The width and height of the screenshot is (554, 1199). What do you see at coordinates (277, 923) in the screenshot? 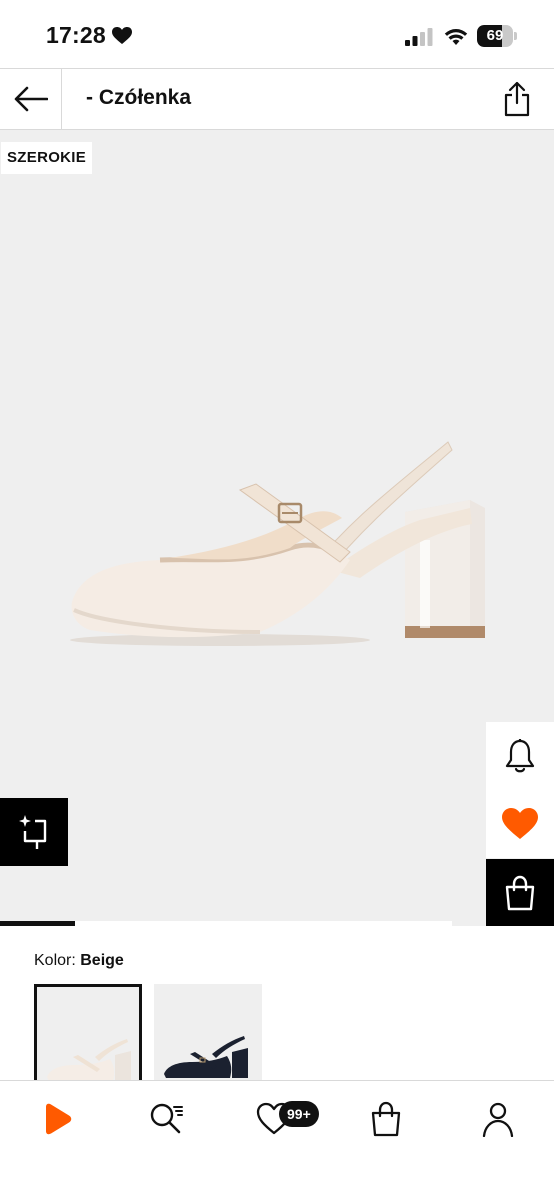
I see `gallery-progress` at bounding box center [277, 923].